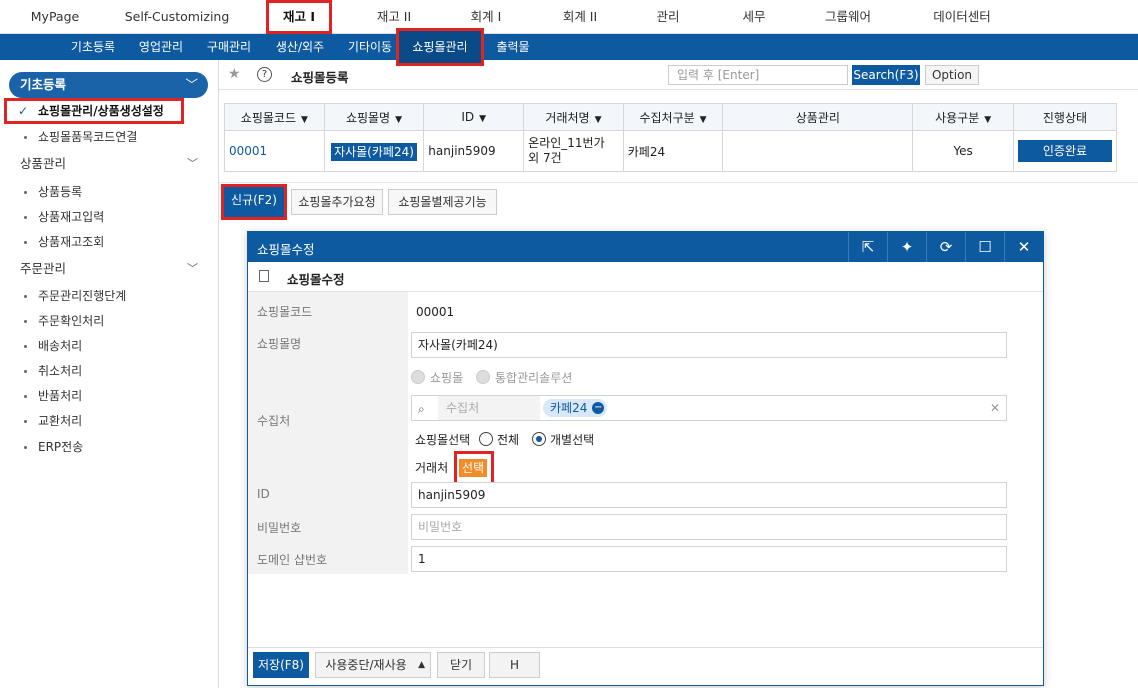 The image size is (1138, 688). I want to click on submenu-etc: 기타이동, so click(370, 47).